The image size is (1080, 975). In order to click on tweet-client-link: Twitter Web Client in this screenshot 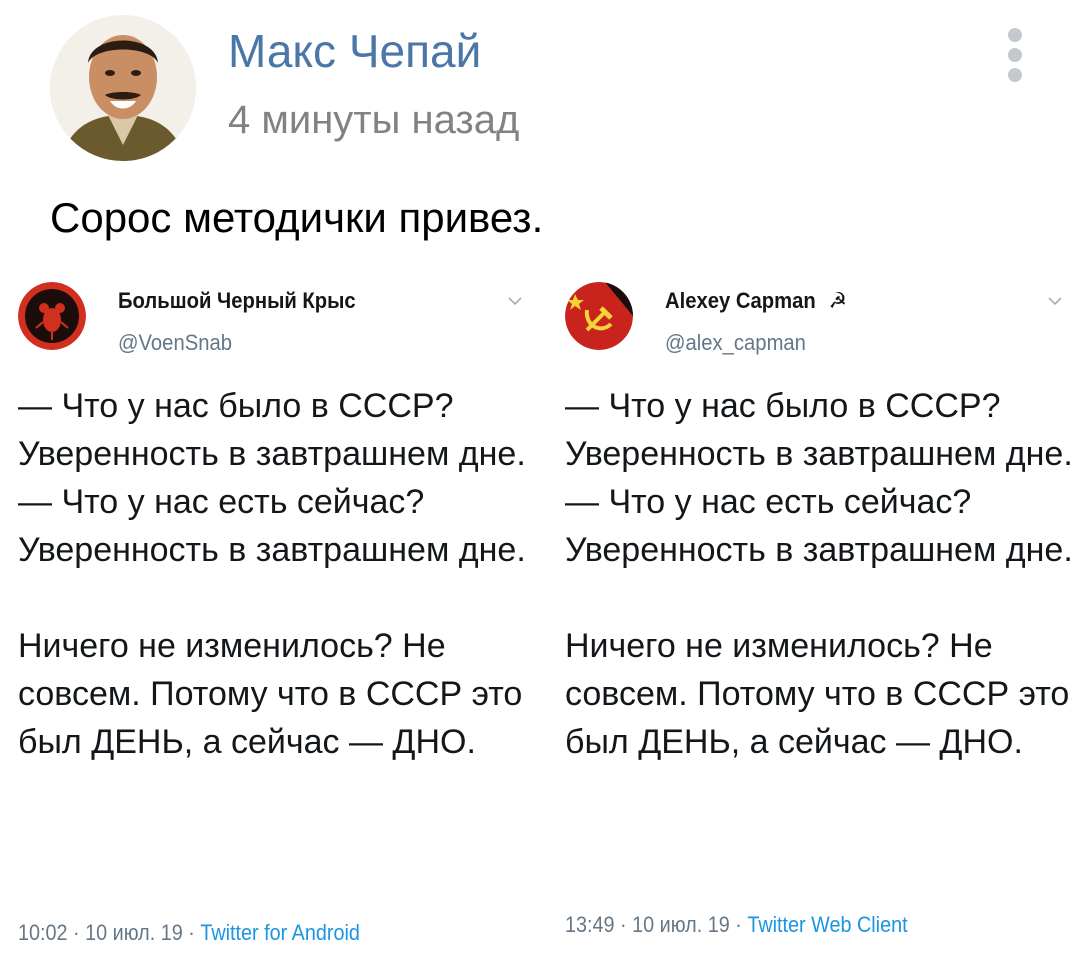, I will do `click(827, 924)`.